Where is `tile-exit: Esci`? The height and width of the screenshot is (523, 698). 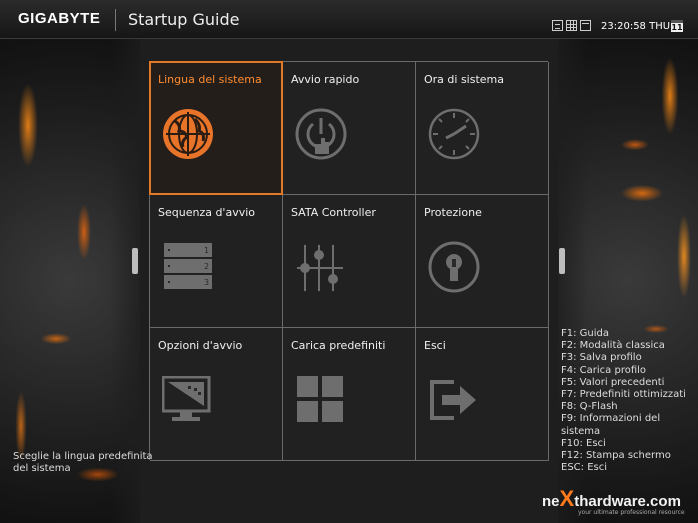
tile-exit: Esci is located at coordinates (482, 394).